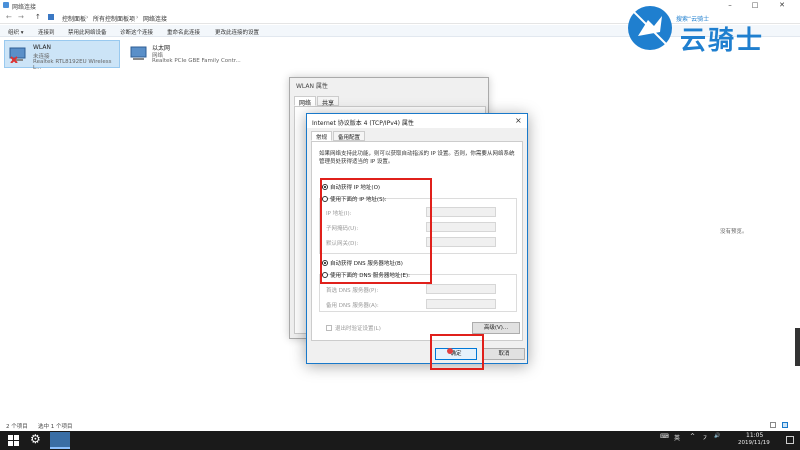 This screenshot has width=800, height=450. I want to click on preferred-dns-label: 首选 DNS 服务器(P):, so click(352, 291).